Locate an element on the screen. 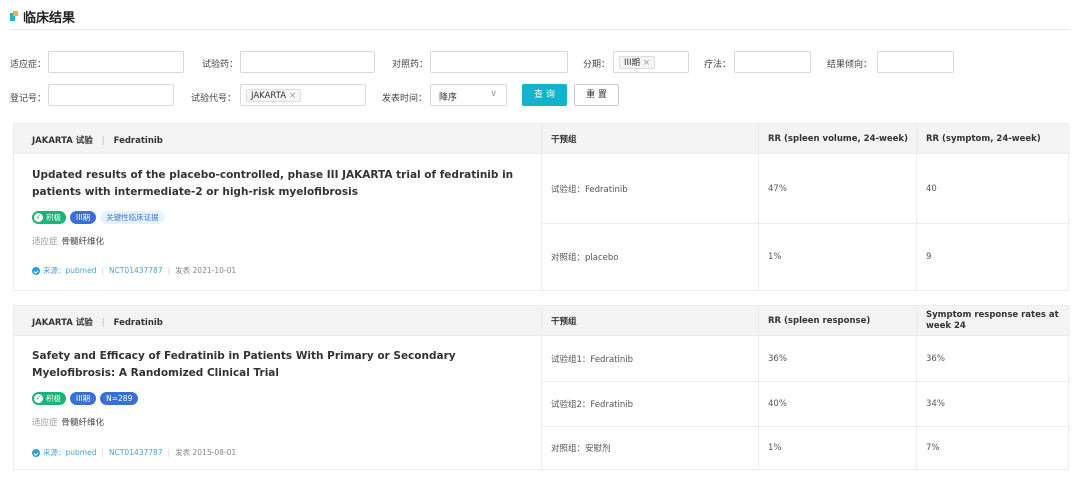  table-cell: 34% is located at coordinates (993, 403).